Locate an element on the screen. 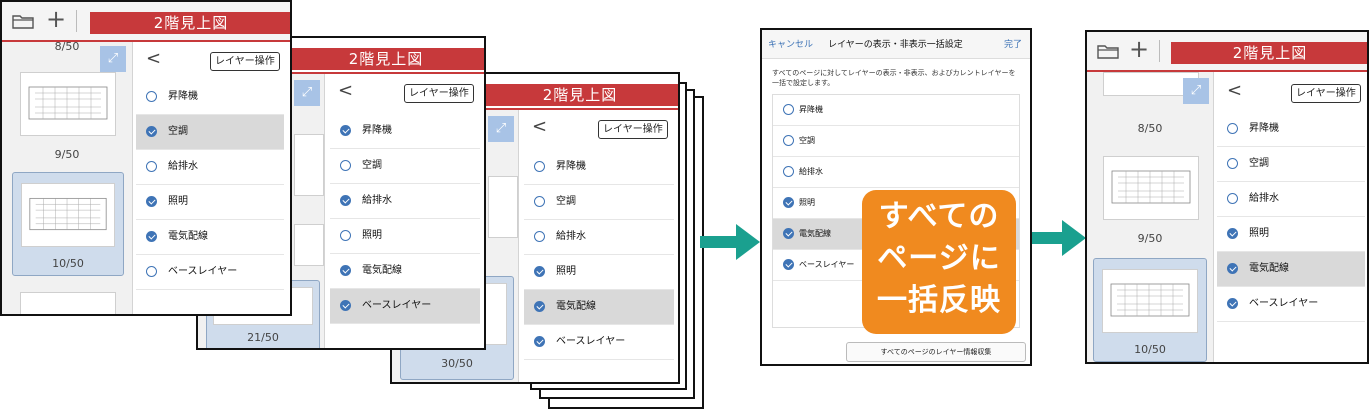 This screenshot has height=410, width=1371. cancel-button: キャンセル is located at coordinates (790, 43).